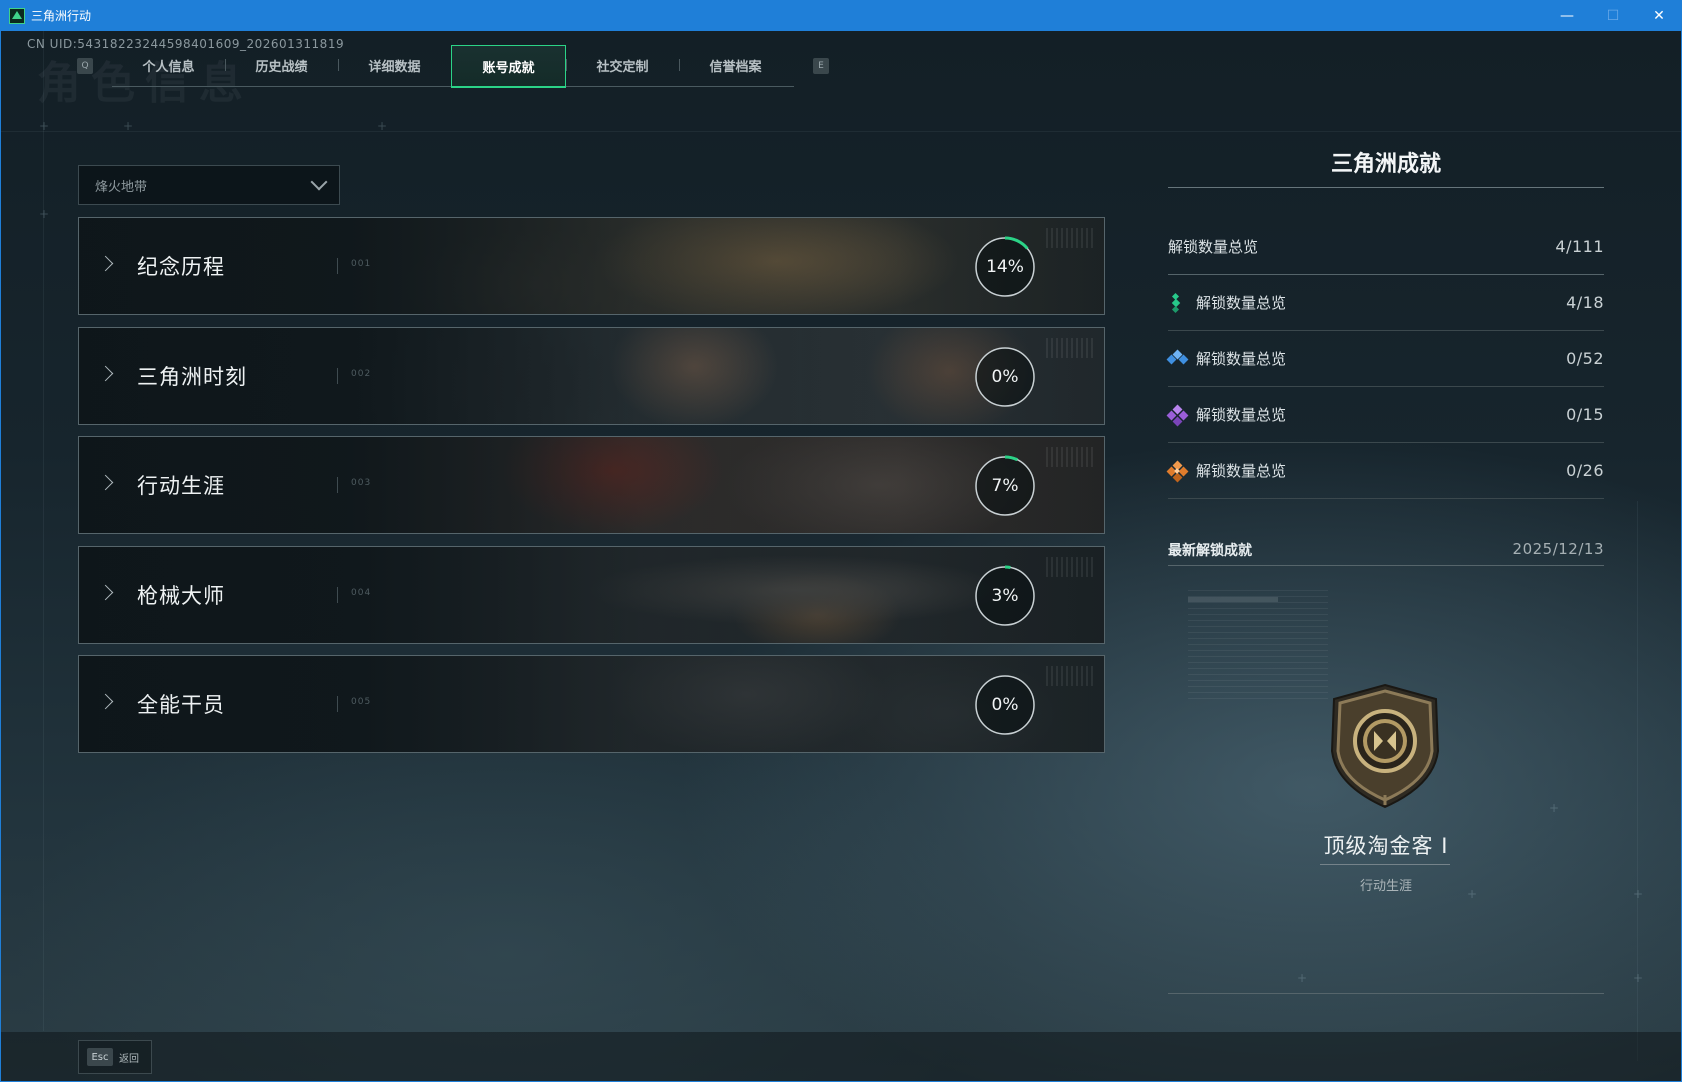  I want to click on maximize-button: ☐, so click(1613, 15).